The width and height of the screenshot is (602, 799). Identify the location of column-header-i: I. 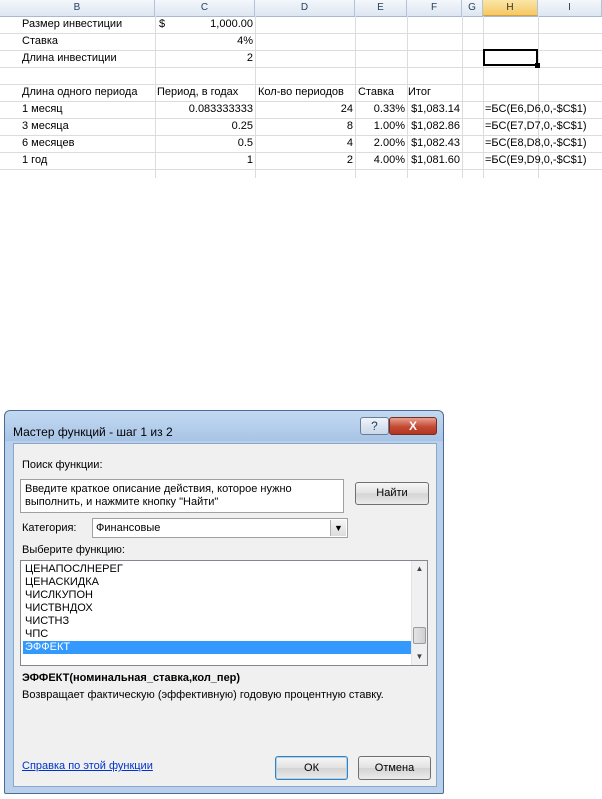
(570, 8).